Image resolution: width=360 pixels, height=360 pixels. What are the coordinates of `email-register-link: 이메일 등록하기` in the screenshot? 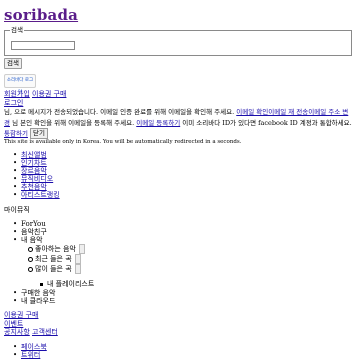 It's located at (158, 123).